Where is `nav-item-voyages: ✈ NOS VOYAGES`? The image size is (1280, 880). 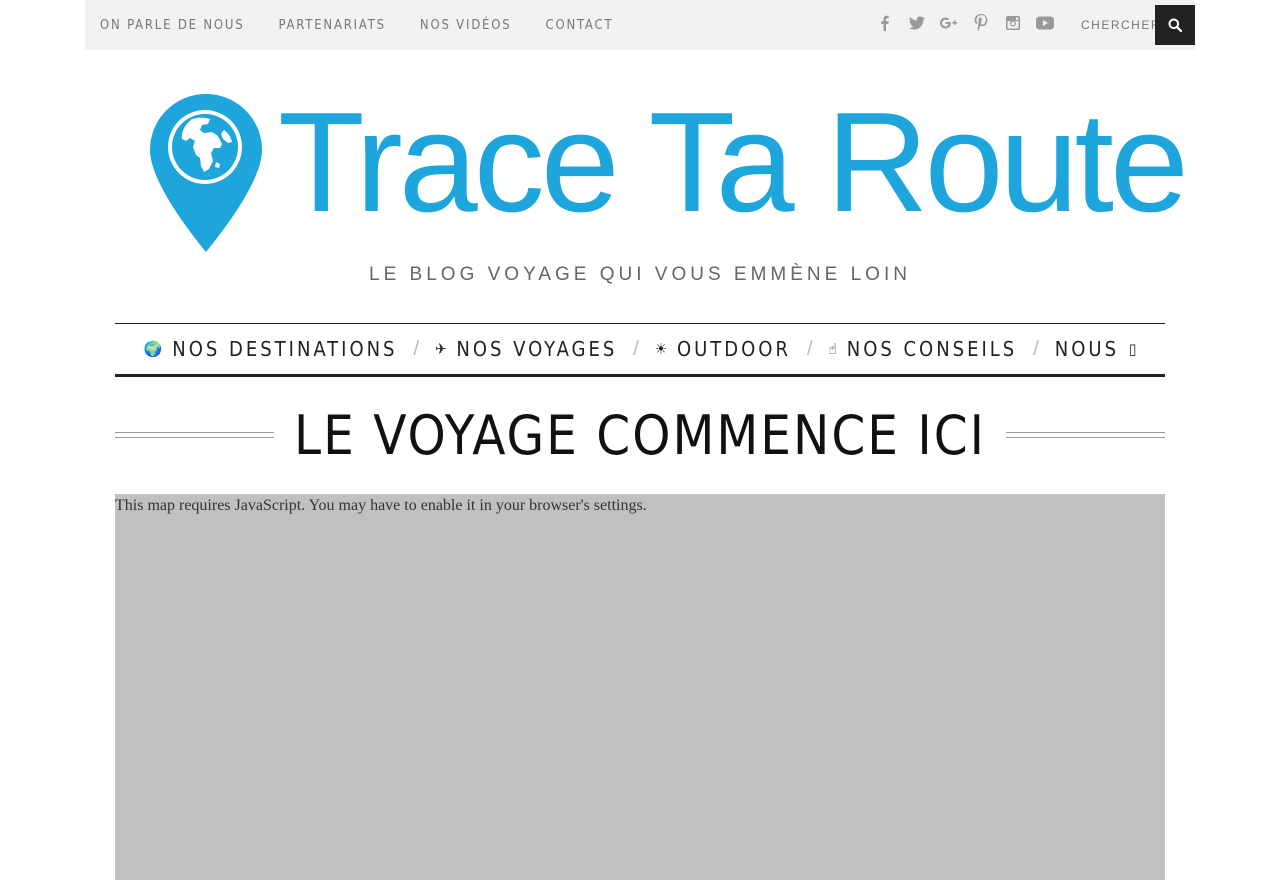
nav-item-voyages: ✈ NOS VOYAGES is located at coordinates (526, 349).